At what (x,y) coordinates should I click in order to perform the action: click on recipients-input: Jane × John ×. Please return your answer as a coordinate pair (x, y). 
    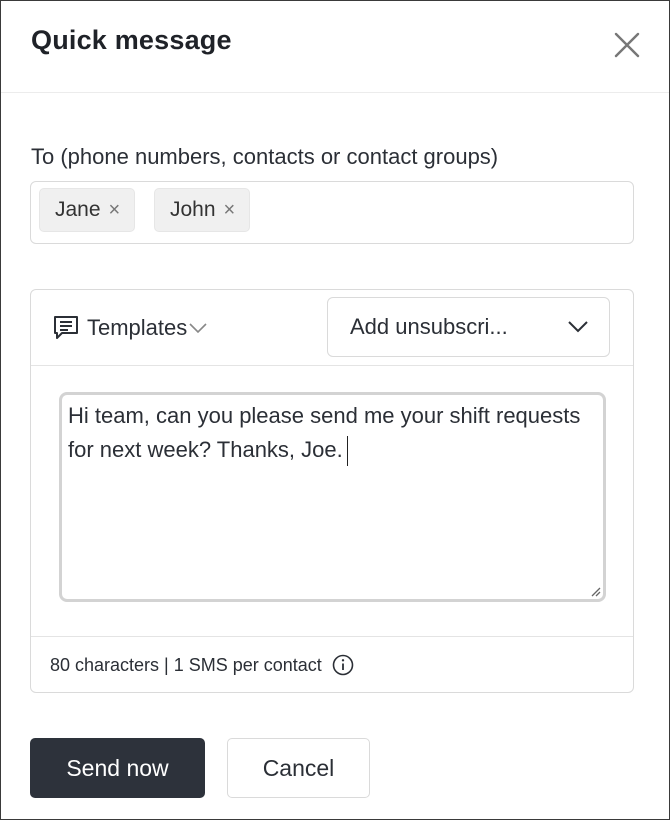
    Looking at the image, I should click on (332, 212).